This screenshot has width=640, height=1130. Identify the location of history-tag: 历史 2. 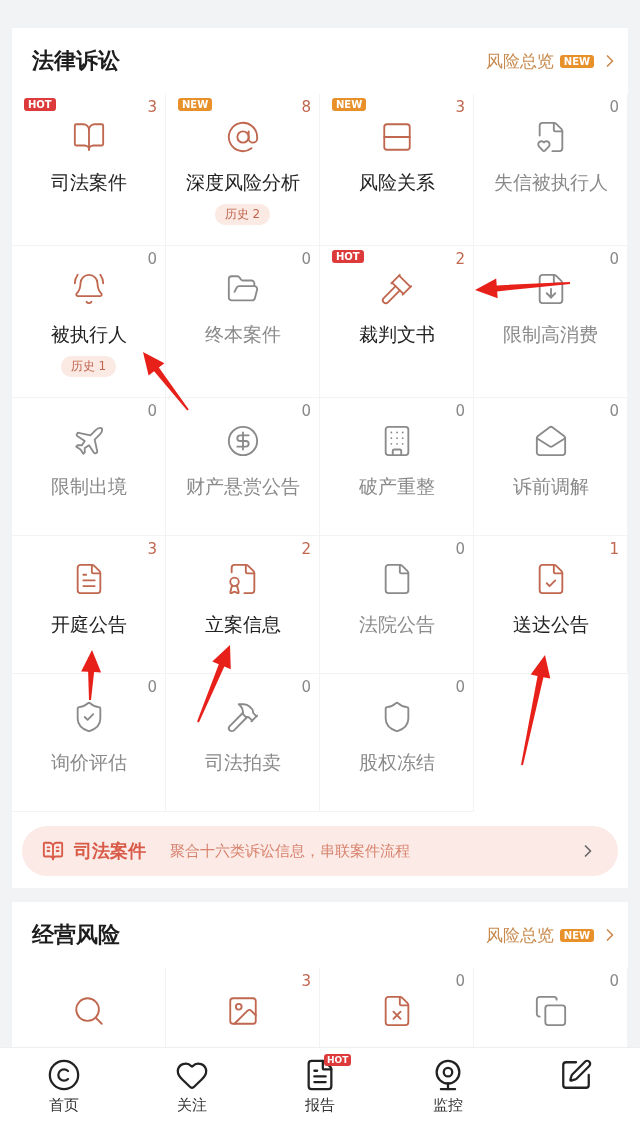
(242, 214).